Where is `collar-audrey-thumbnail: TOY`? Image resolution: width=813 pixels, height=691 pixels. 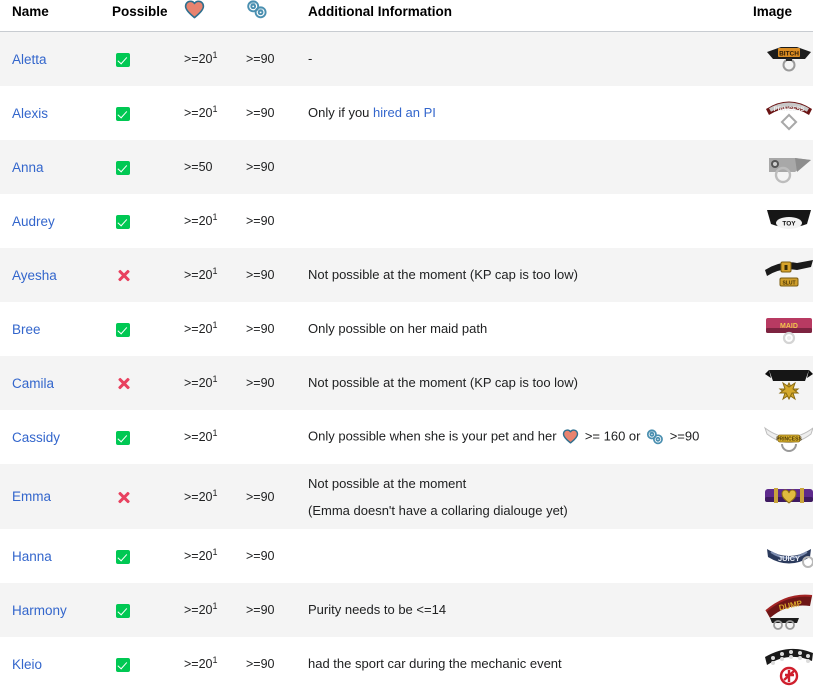
collar-audrey-thumbnail: TOY is located at coordinates (783, 221).